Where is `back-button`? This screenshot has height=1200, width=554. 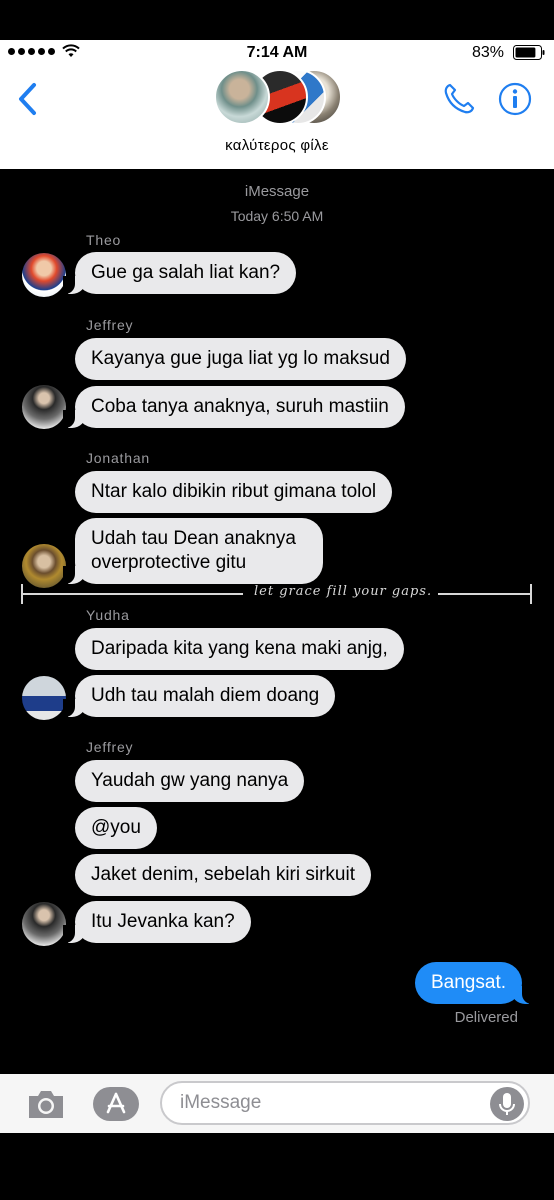
back-button is located at coordinates (29, 99).